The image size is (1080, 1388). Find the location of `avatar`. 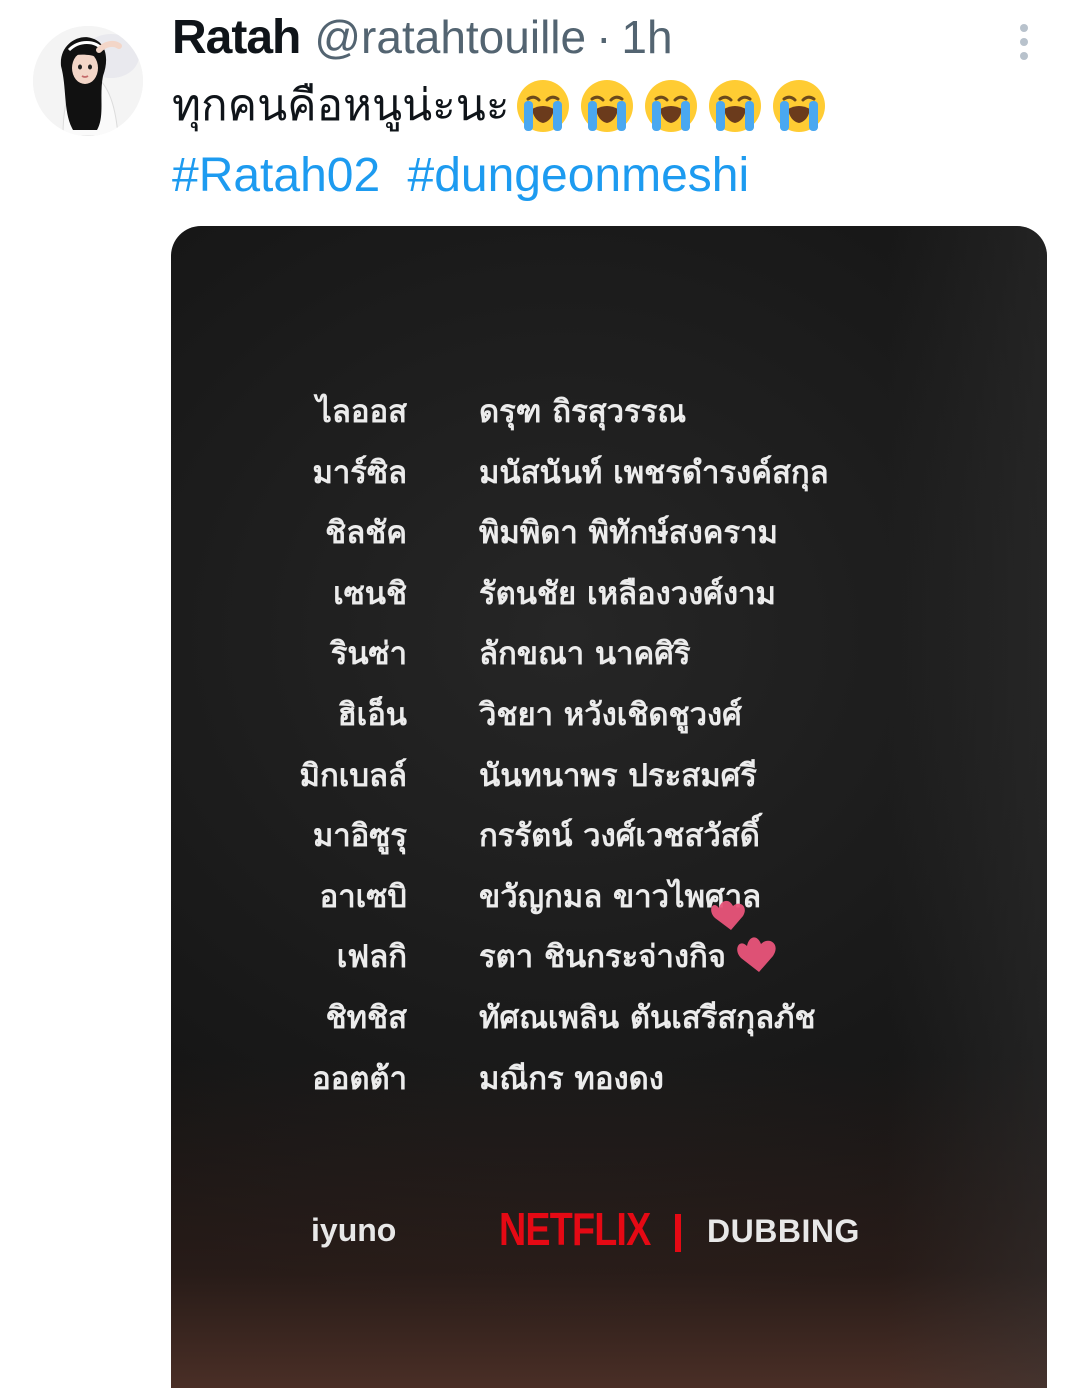

avatar is located at coordinates (88, 81).